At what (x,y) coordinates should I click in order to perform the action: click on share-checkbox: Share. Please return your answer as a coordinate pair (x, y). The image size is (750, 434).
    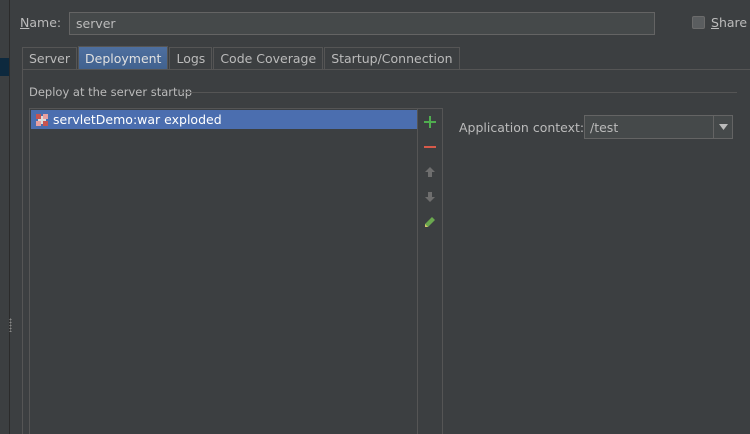
    Looking at the image, I should click on (719, 22).